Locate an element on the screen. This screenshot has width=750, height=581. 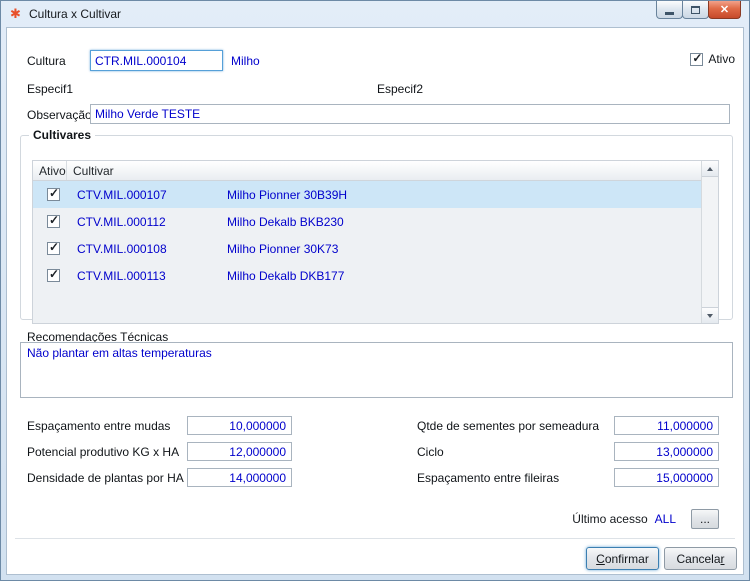
metric-value-input: 10,000000 is located at coordinates (239, 425).